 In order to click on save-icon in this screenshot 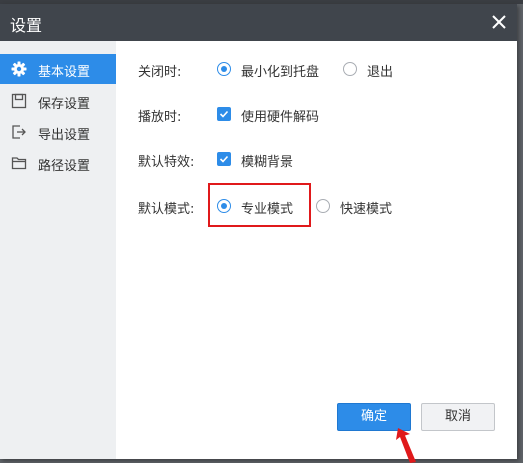, I will do `click(19, 101)`.